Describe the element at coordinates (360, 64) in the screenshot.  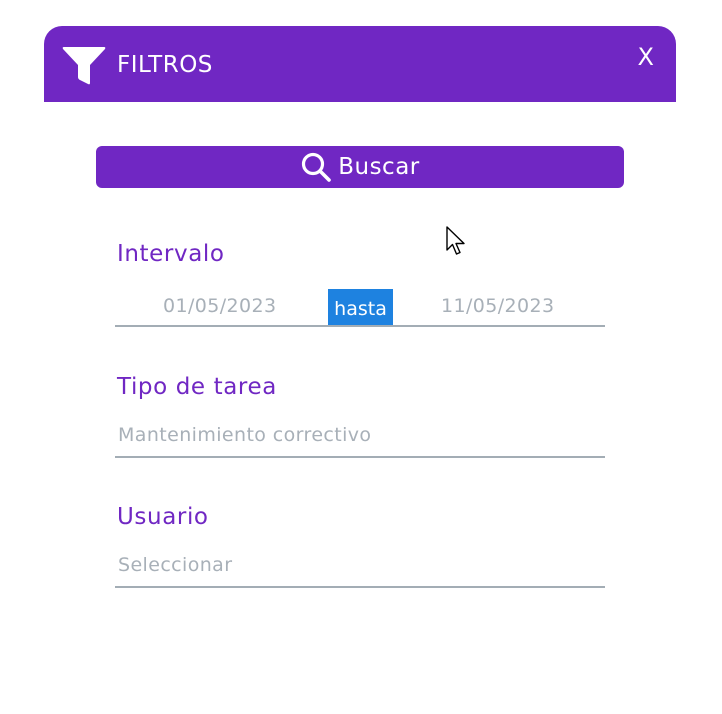
I see `dialog-header: FILTROS X` at that location.